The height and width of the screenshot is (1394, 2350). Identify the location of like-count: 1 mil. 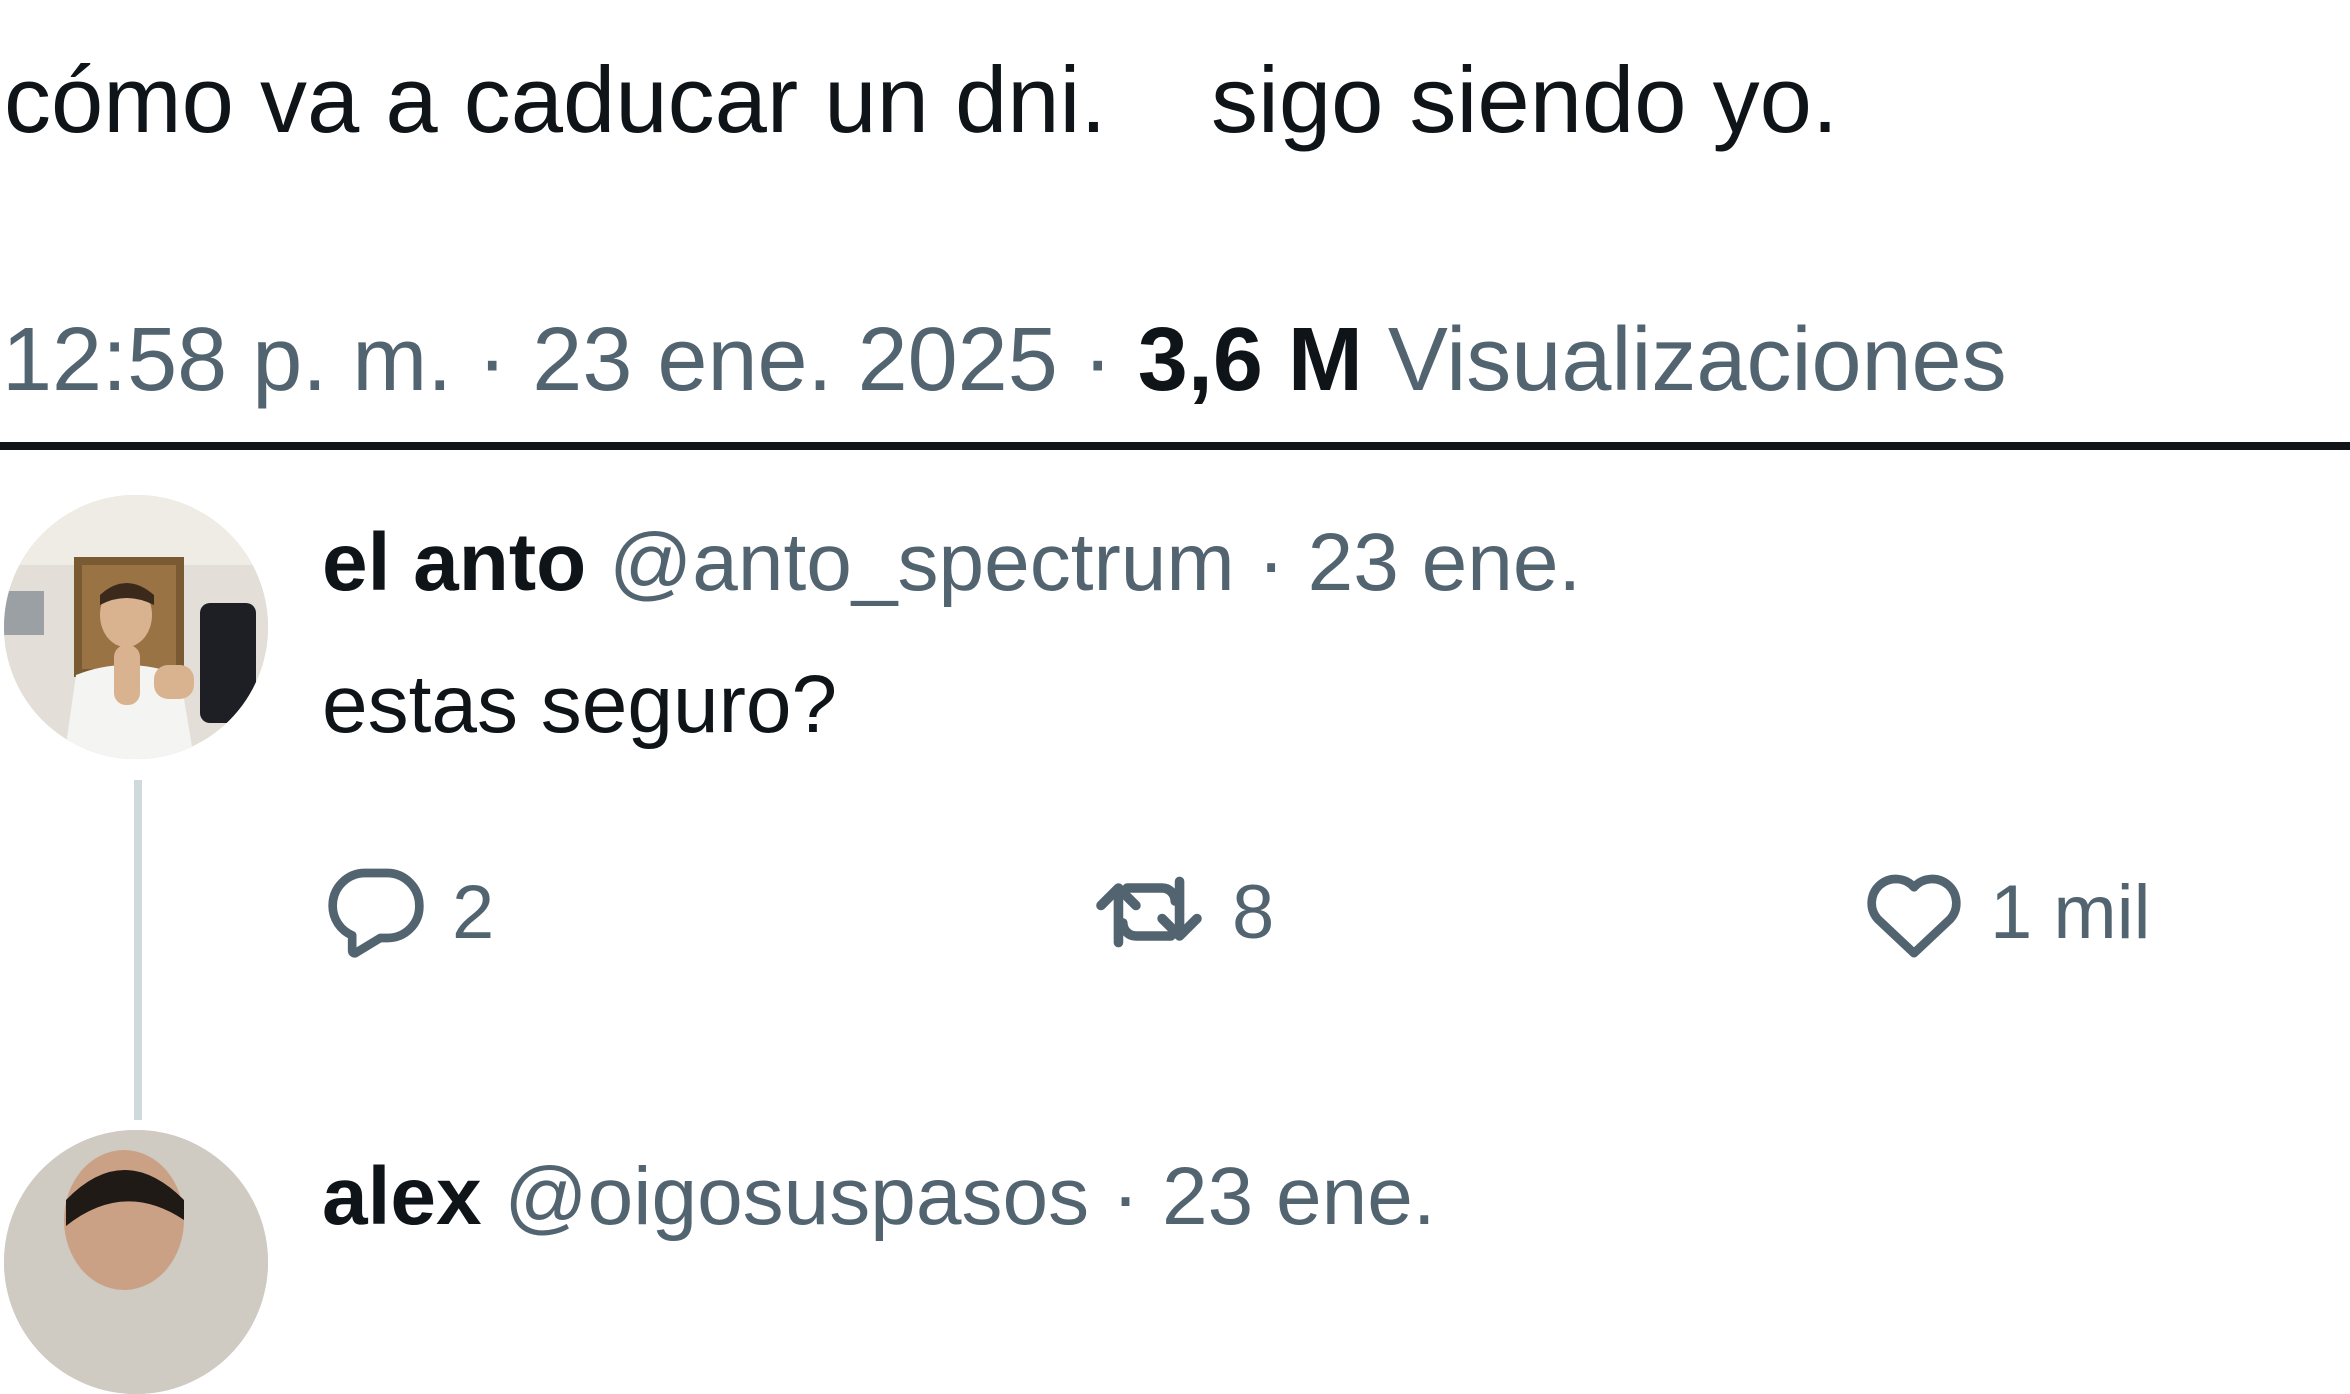
(2070, 912).